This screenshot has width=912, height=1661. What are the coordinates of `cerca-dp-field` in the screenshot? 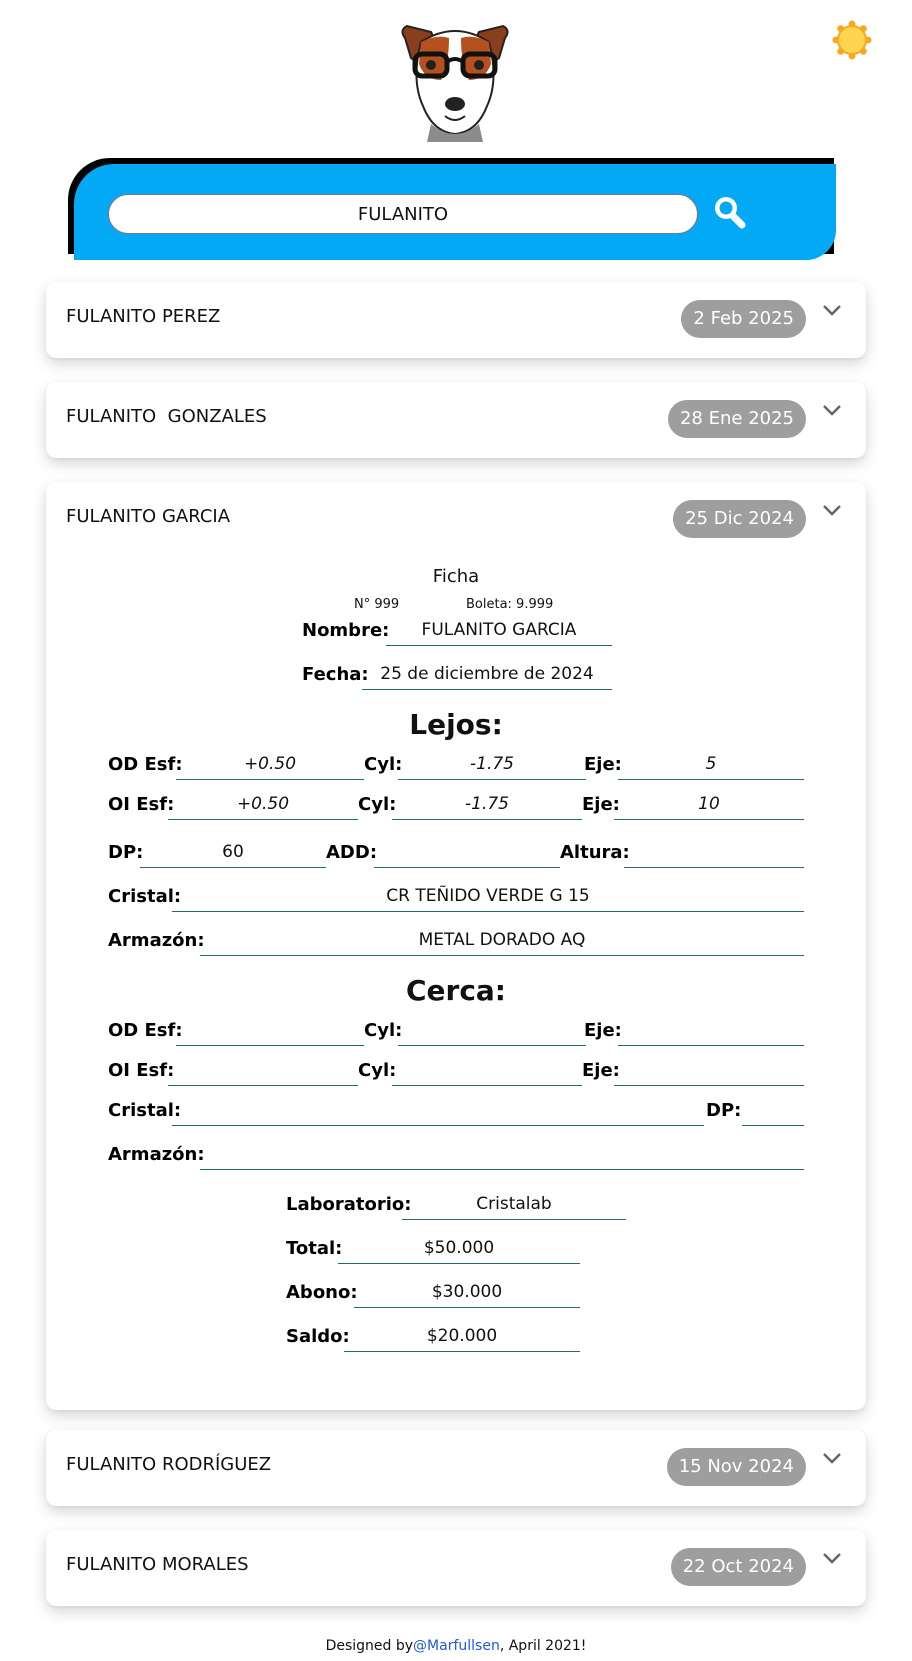 It's located at (773, 1112).